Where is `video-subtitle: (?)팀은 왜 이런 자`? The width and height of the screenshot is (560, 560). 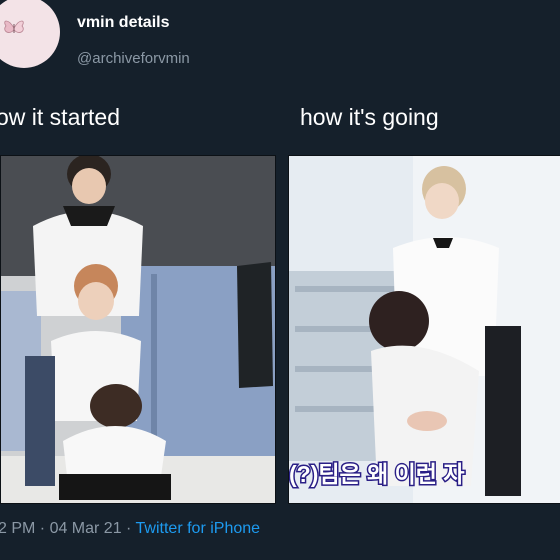 video-subtitle: (?)팀은 왜 이런 자 is located at coordinates (424, 472).